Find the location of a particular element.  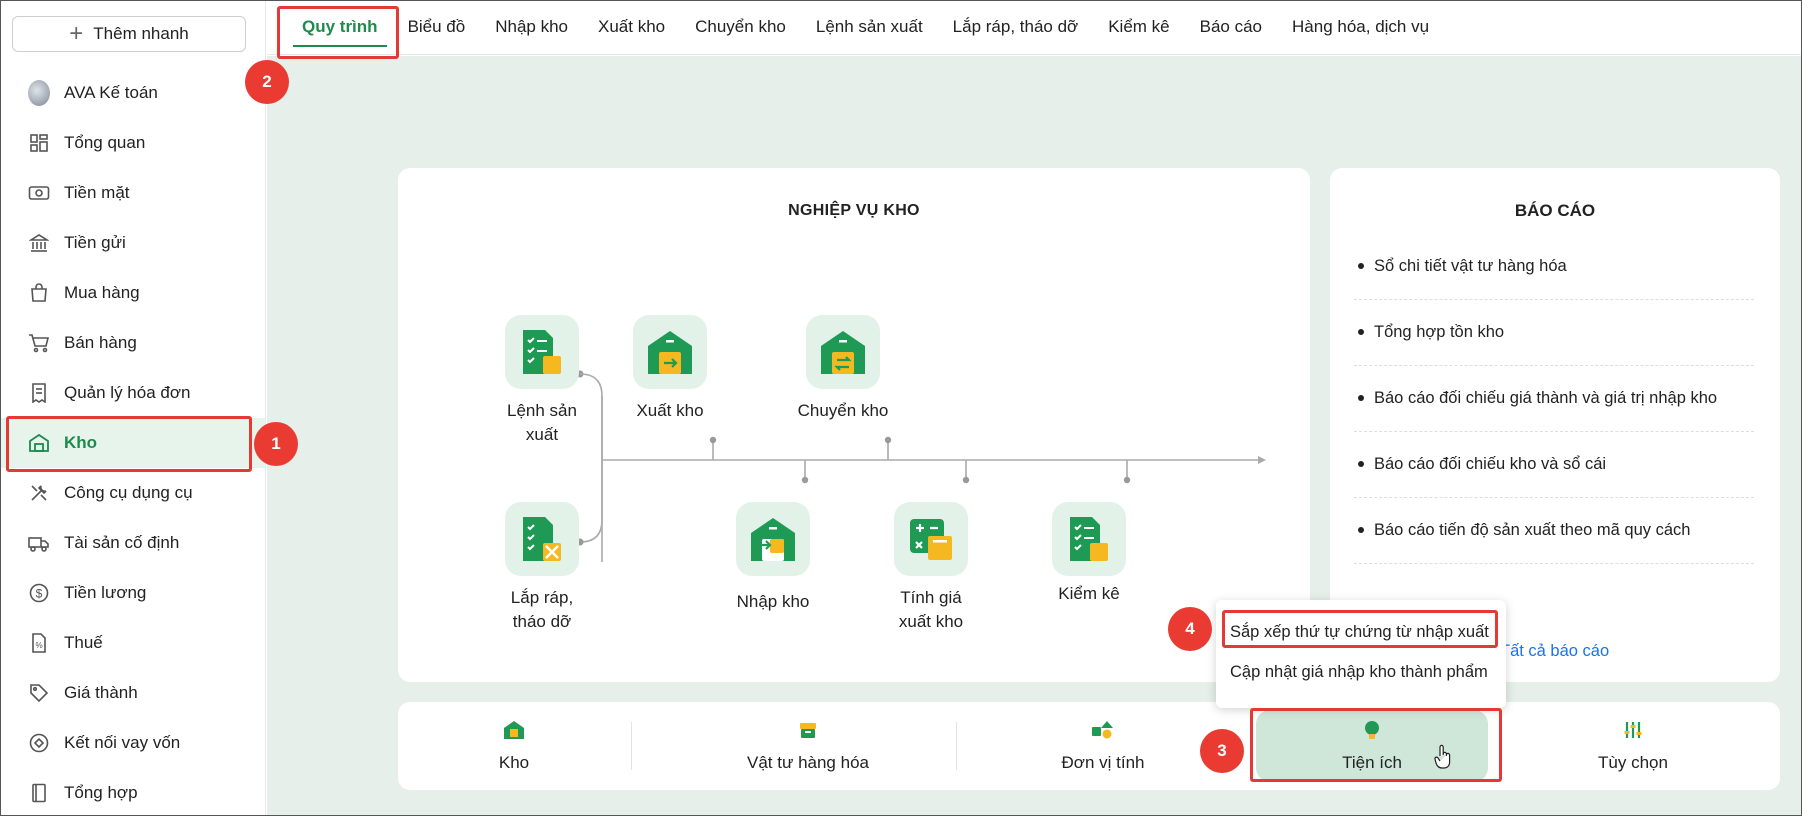

tab-transfer: Chuyển kho is located at coordinates (740, 27).